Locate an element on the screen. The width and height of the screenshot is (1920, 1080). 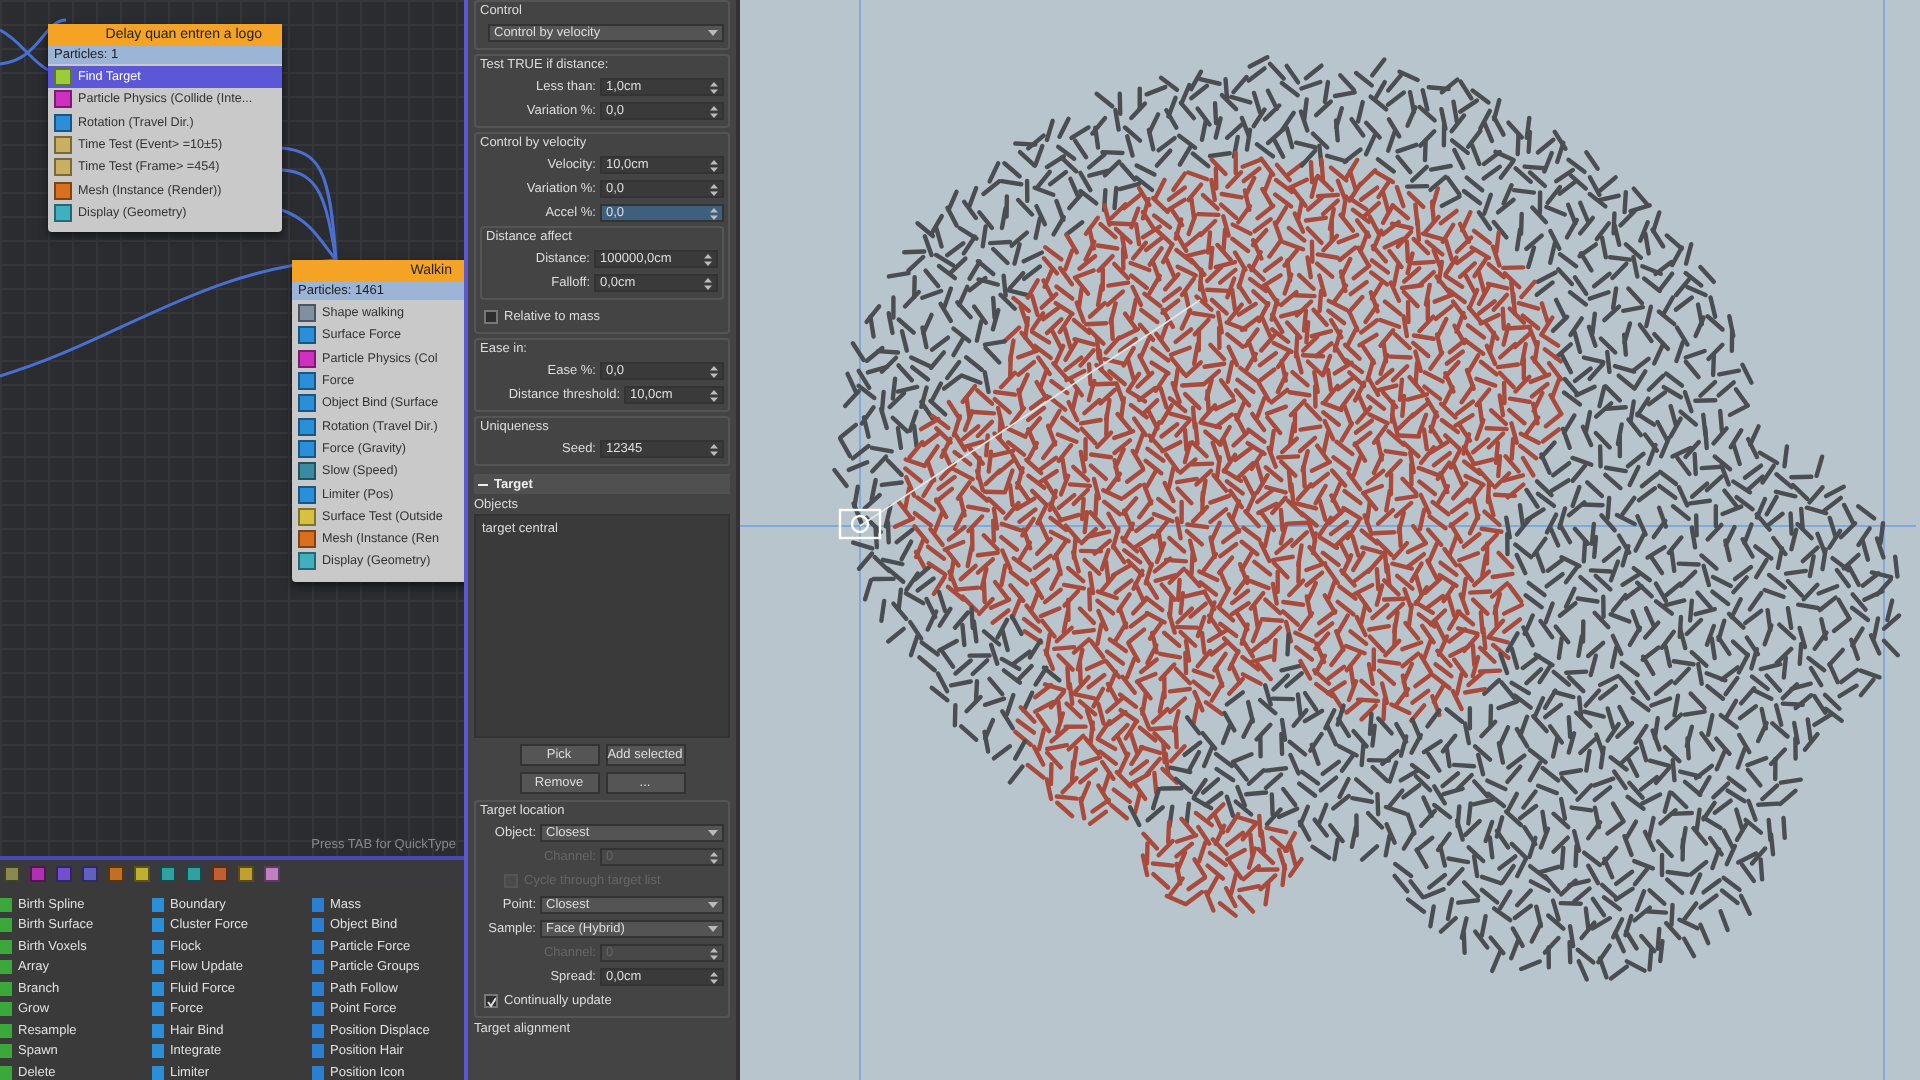
connection-wire is located at coordinates (24, 50).